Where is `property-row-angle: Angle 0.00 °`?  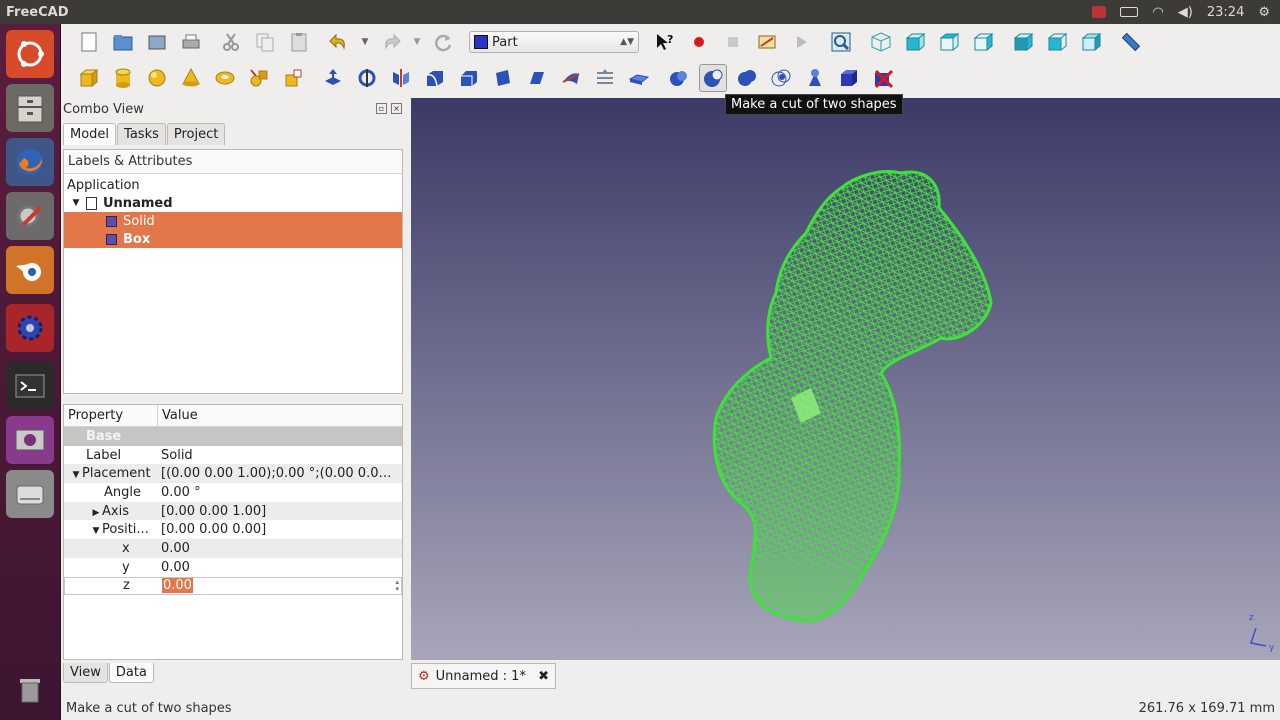 property-row-angle: Angle 0.00 ° is located at coordinates (233, 492).